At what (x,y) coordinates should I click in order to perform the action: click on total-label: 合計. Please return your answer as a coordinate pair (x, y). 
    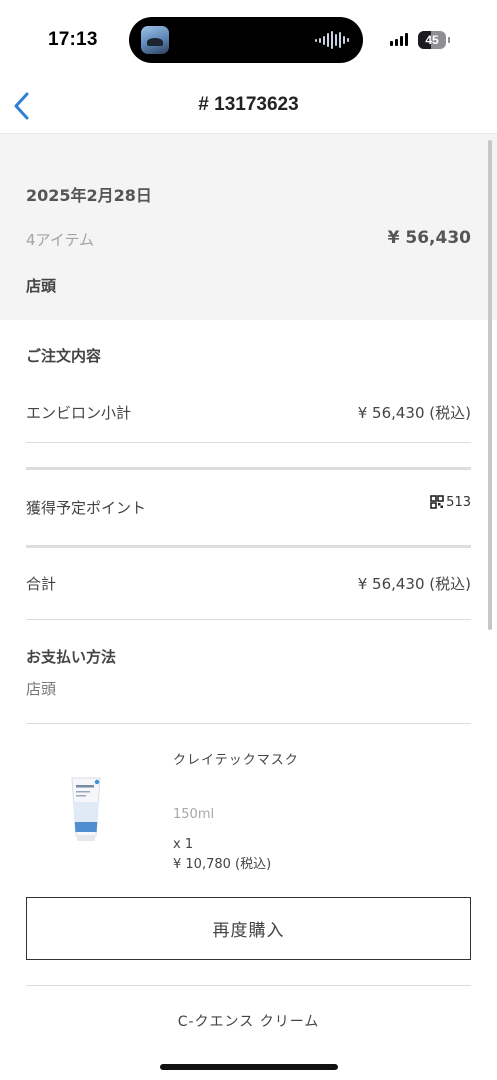
    Looking at the image, I should click on (41, 584).